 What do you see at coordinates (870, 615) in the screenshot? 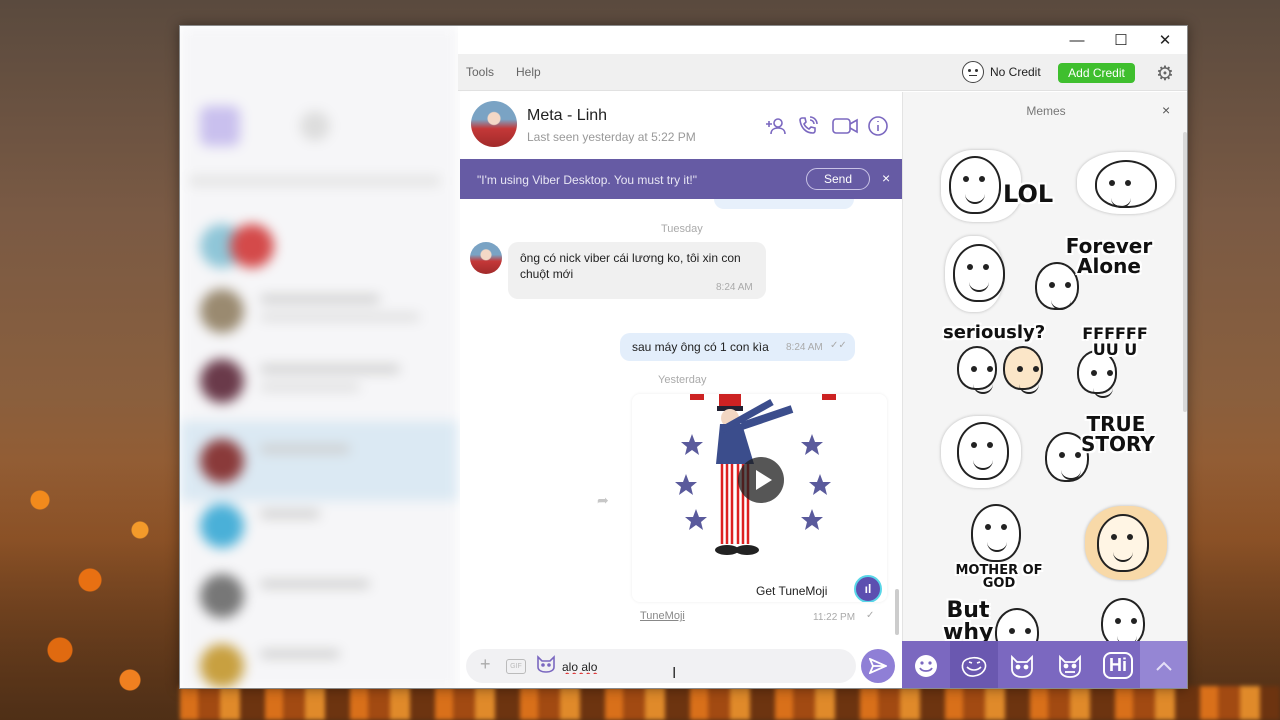
I see `sent-check-icon: ✓` at bounding box center [870, 615].